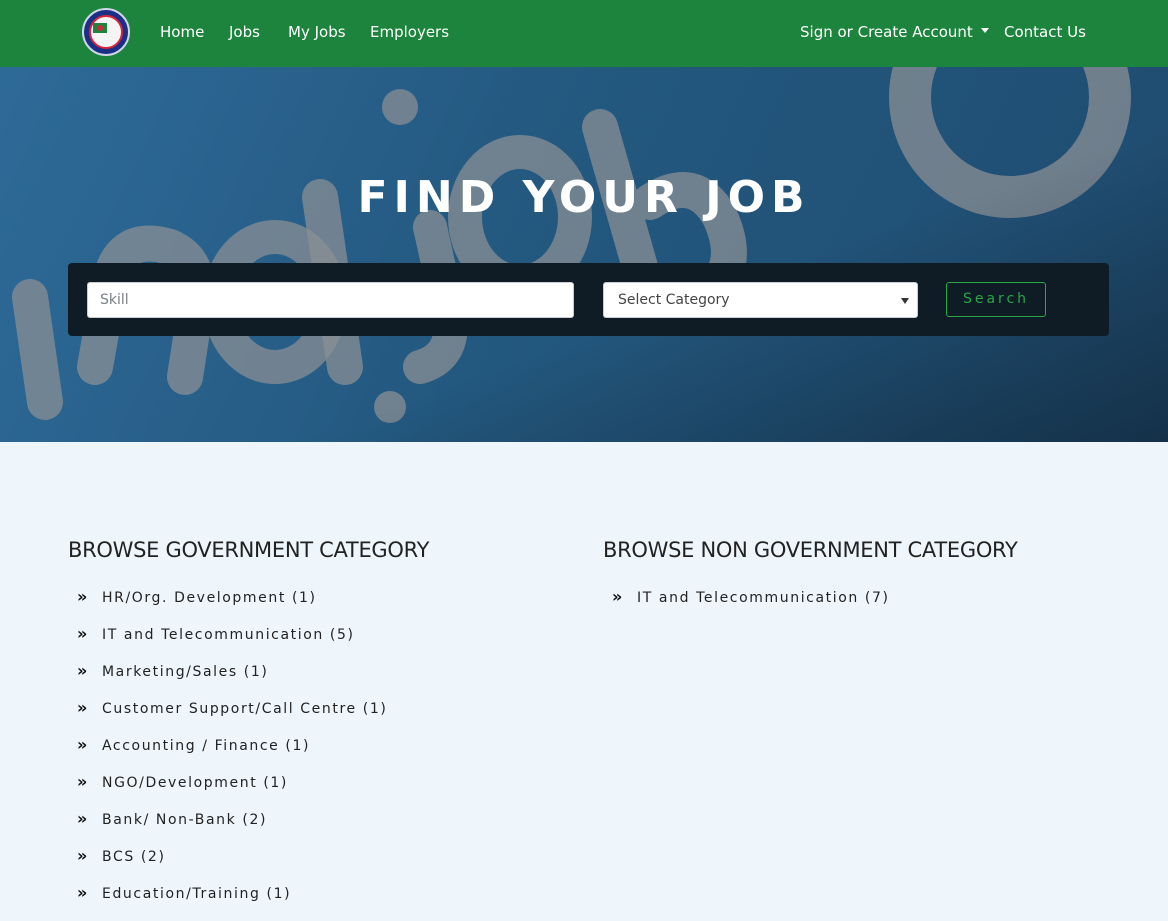 The image size is (1168, 921). What do you see at coordinates (328, 606) in the screenshot?
I see `category-list-item: » HR/Org. Development (1)` at bounding box center [328, 606].